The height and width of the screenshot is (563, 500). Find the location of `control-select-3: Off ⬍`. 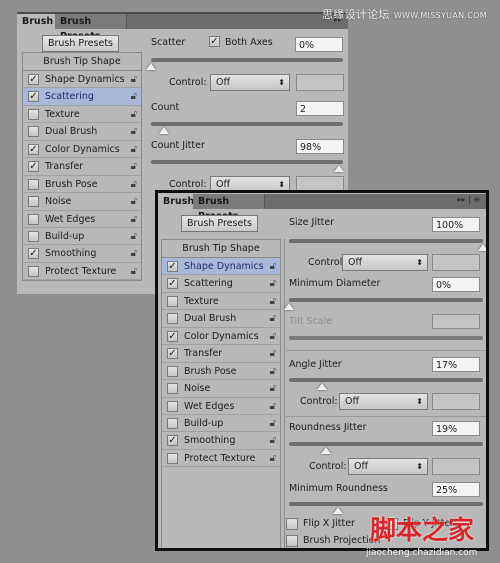

control-select-3: Off ⬍ is located at coordinates (388, 466).